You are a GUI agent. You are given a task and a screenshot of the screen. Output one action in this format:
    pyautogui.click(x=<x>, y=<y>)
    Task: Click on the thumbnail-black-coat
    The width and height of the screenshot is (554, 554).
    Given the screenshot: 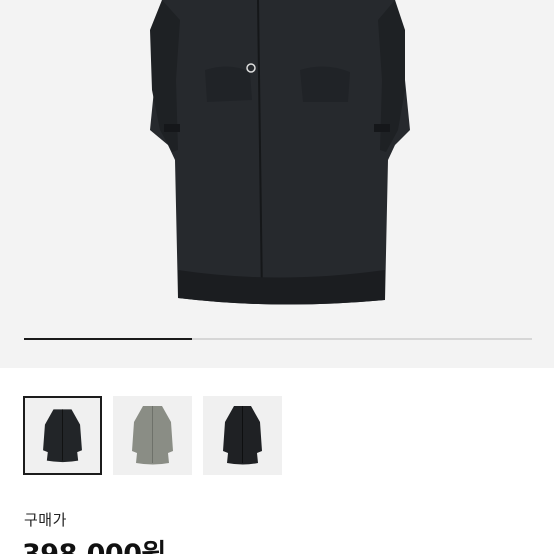 What is the action you would take?
    pyautogui.click(x=62, y=435)
    